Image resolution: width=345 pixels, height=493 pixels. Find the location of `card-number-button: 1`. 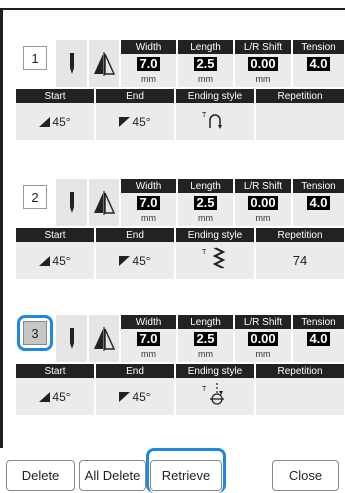

card-number-button: 1 is located at coordinates (35, 58).